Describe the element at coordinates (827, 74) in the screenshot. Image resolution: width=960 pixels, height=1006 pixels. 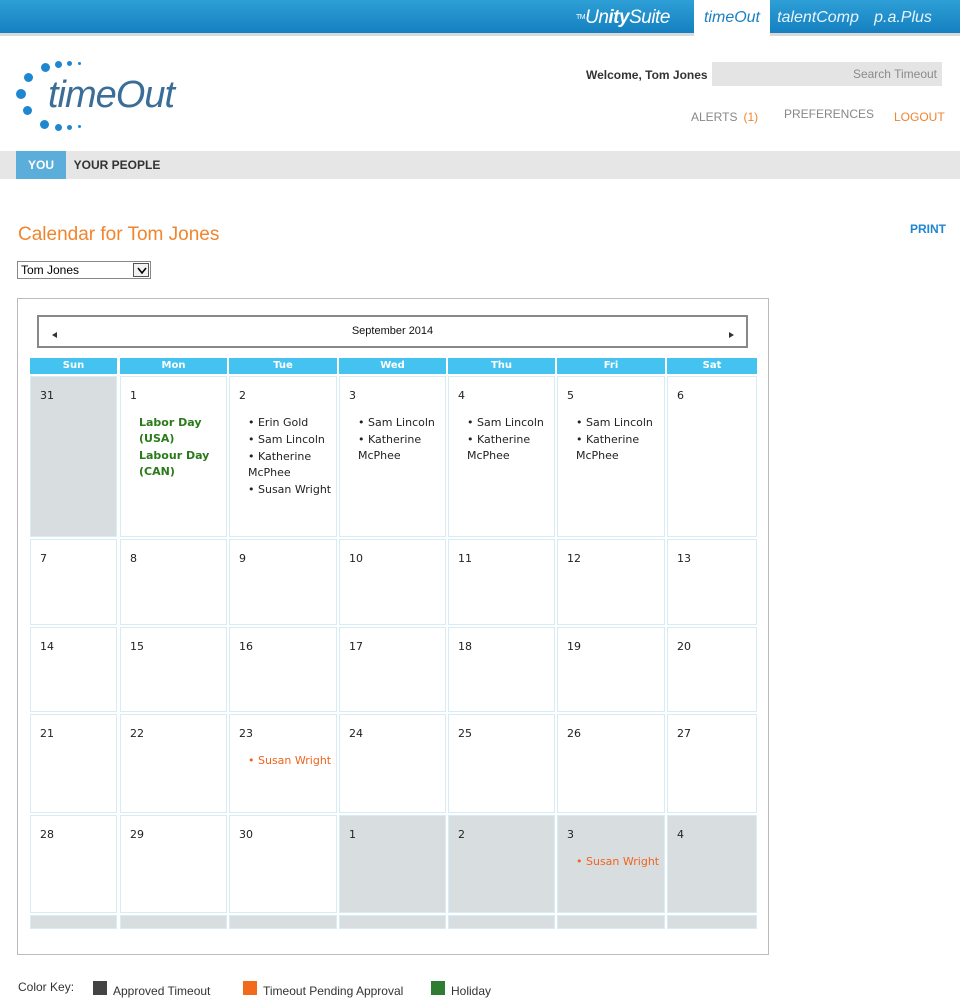
I see `search-input` at that location.